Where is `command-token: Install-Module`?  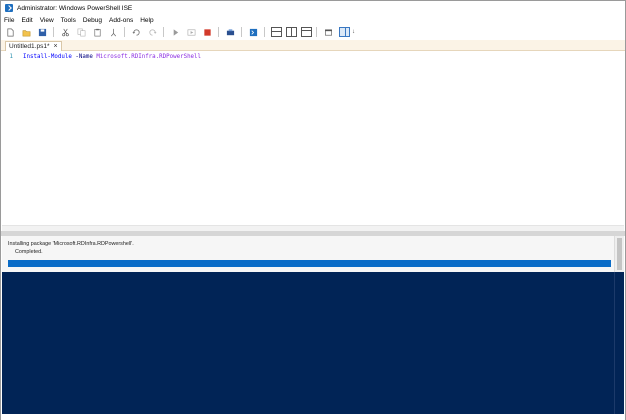
command-token: Install-Module is located at coordinates (47, 57).